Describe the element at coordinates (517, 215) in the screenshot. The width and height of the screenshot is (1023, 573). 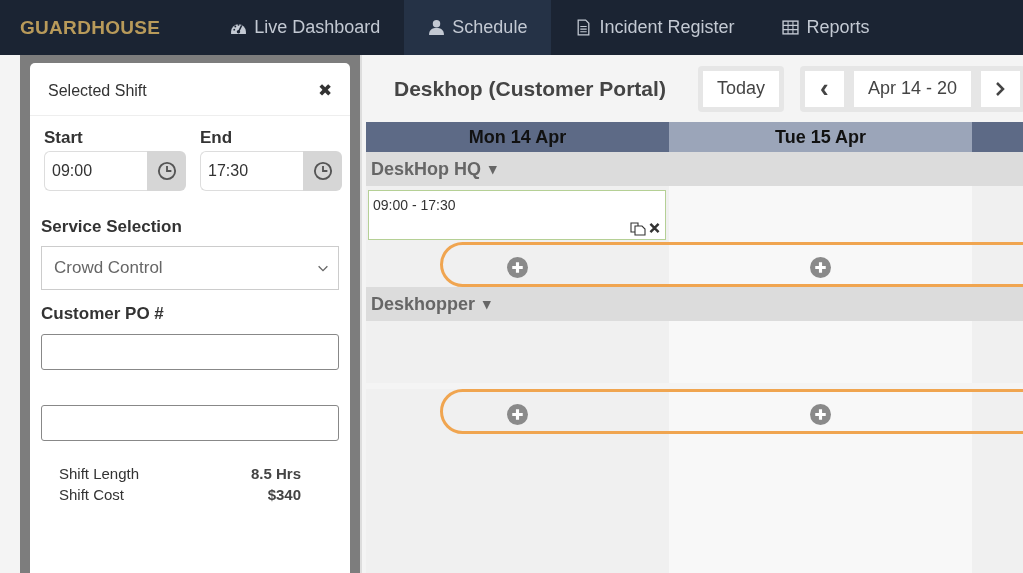
I see `shift-card: 09:00 - 17:30` at that location.